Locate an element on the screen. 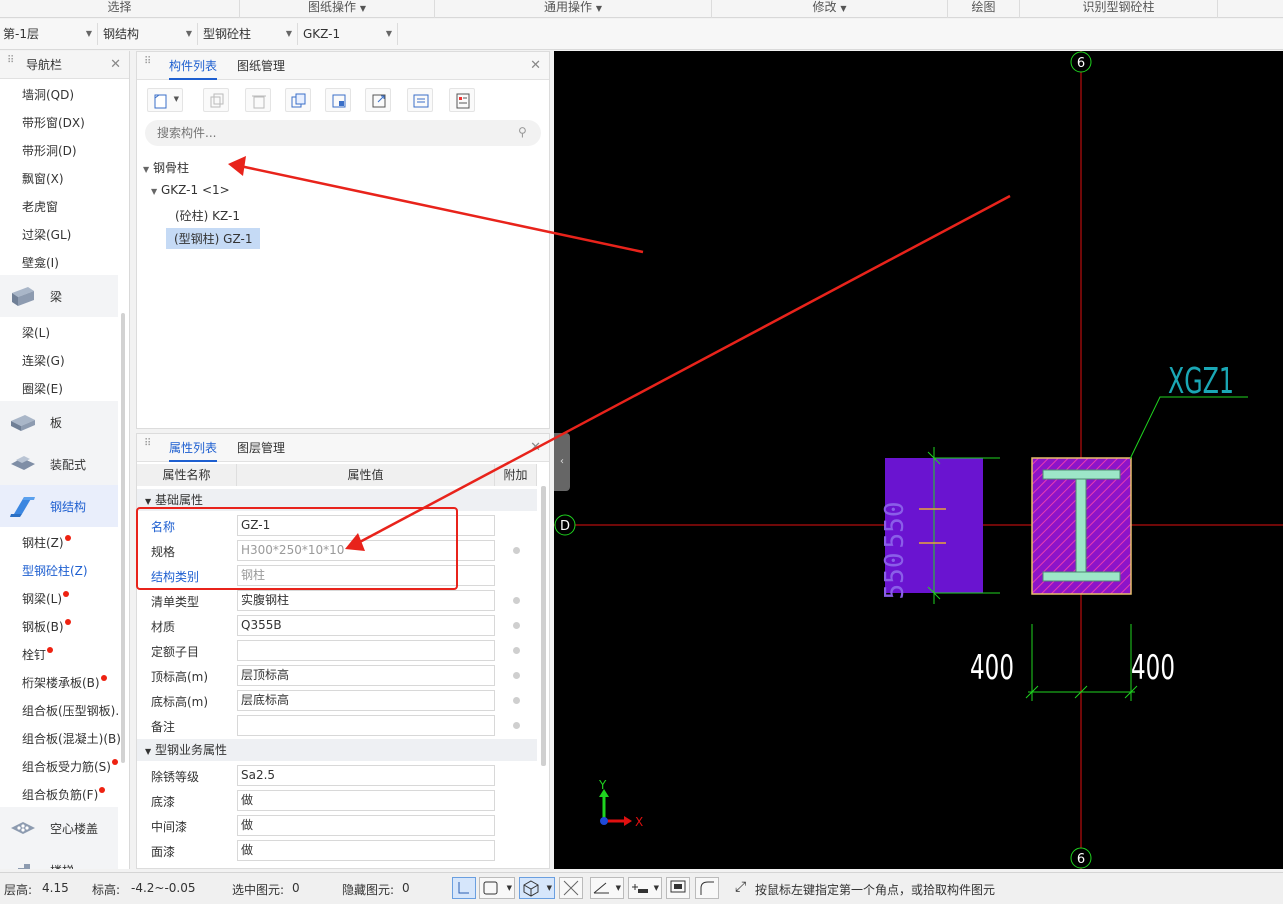 The width and height of the screenshot is (1283, 904). nav-category-stair: 楼梯 is located at coordinates (59, 859).